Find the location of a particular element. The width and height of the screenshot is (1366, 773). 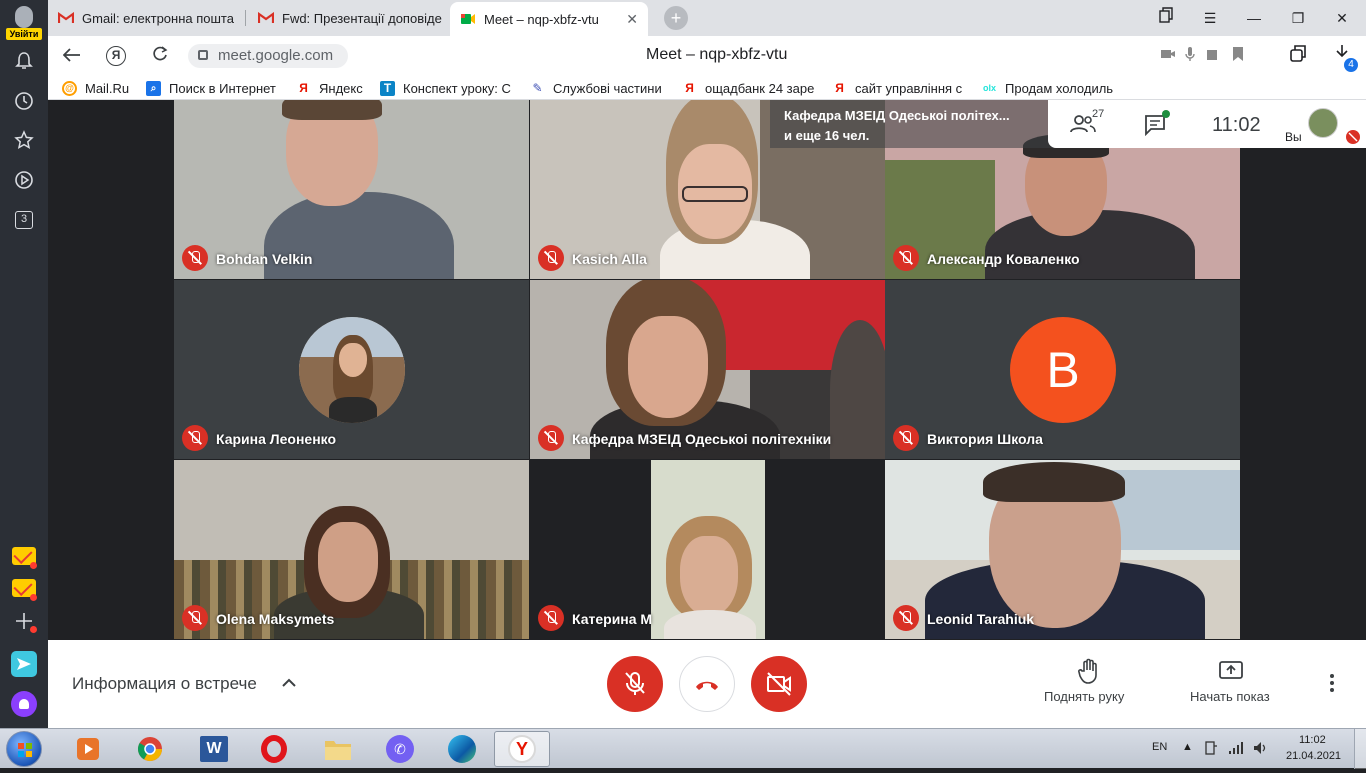

mail-notification-dot is located at coordinates (33, 565).